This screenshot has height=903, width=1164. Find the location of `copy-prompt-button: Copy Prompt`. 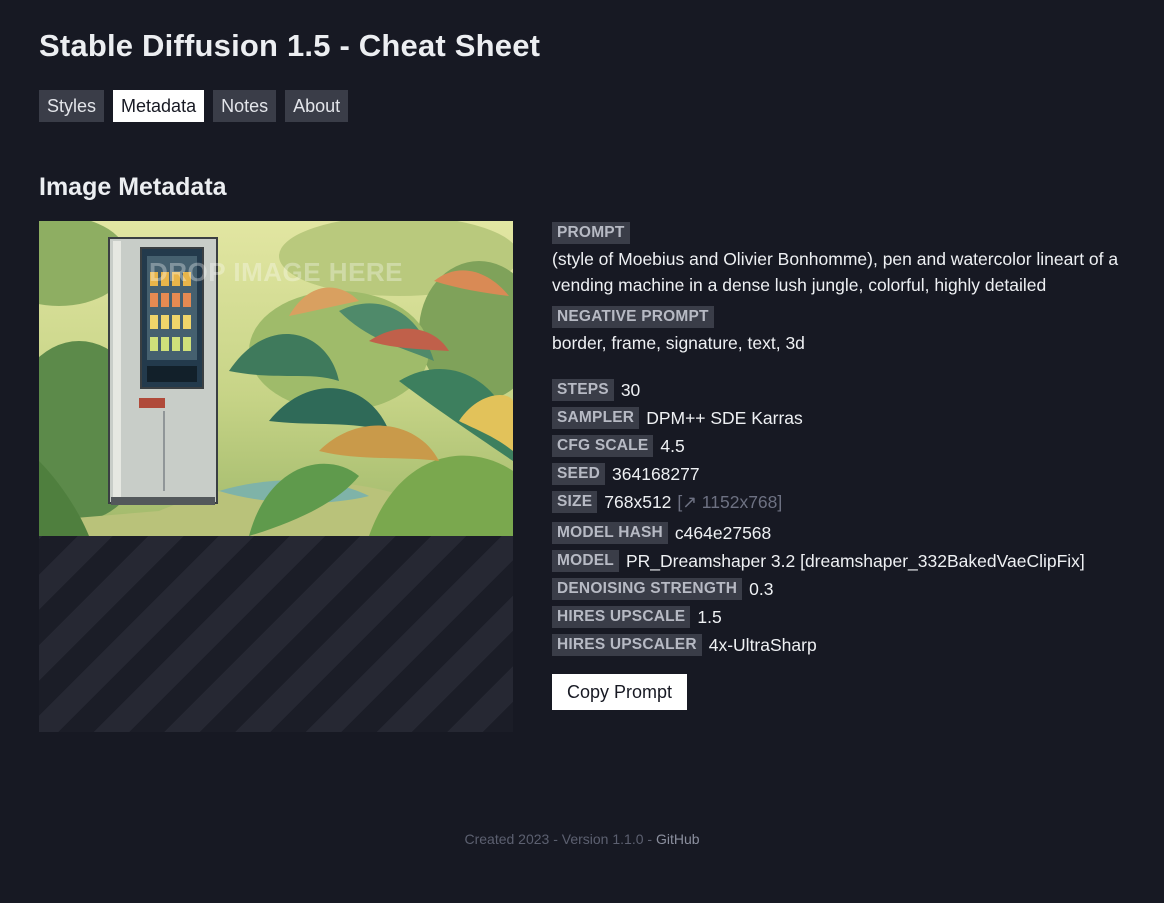

copy-prompt-button: Copy Prompt is located at coordinates (620, 692).